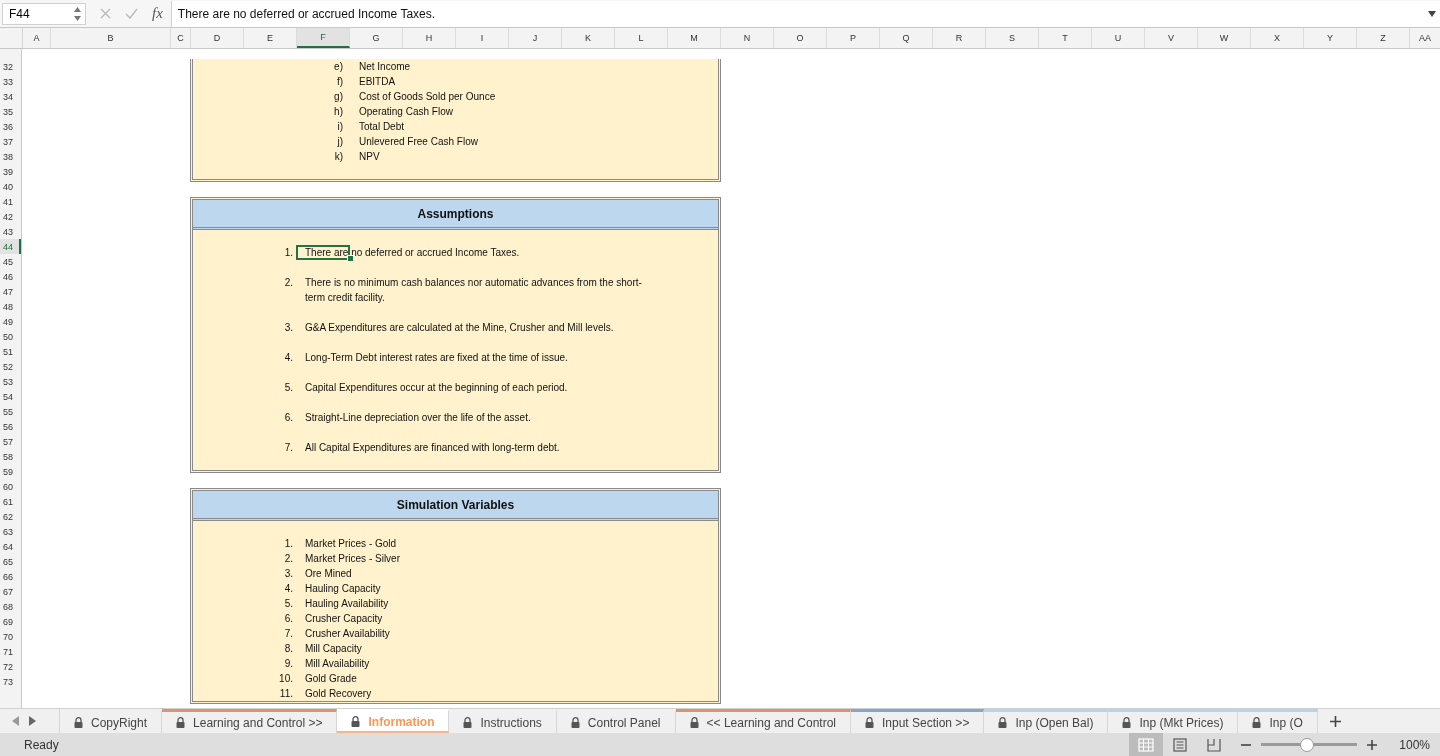  What do you see at coordinates (1246, 744) in the screenshot?
I see `zoom-out-icon` at bounding box center [1246, 744].